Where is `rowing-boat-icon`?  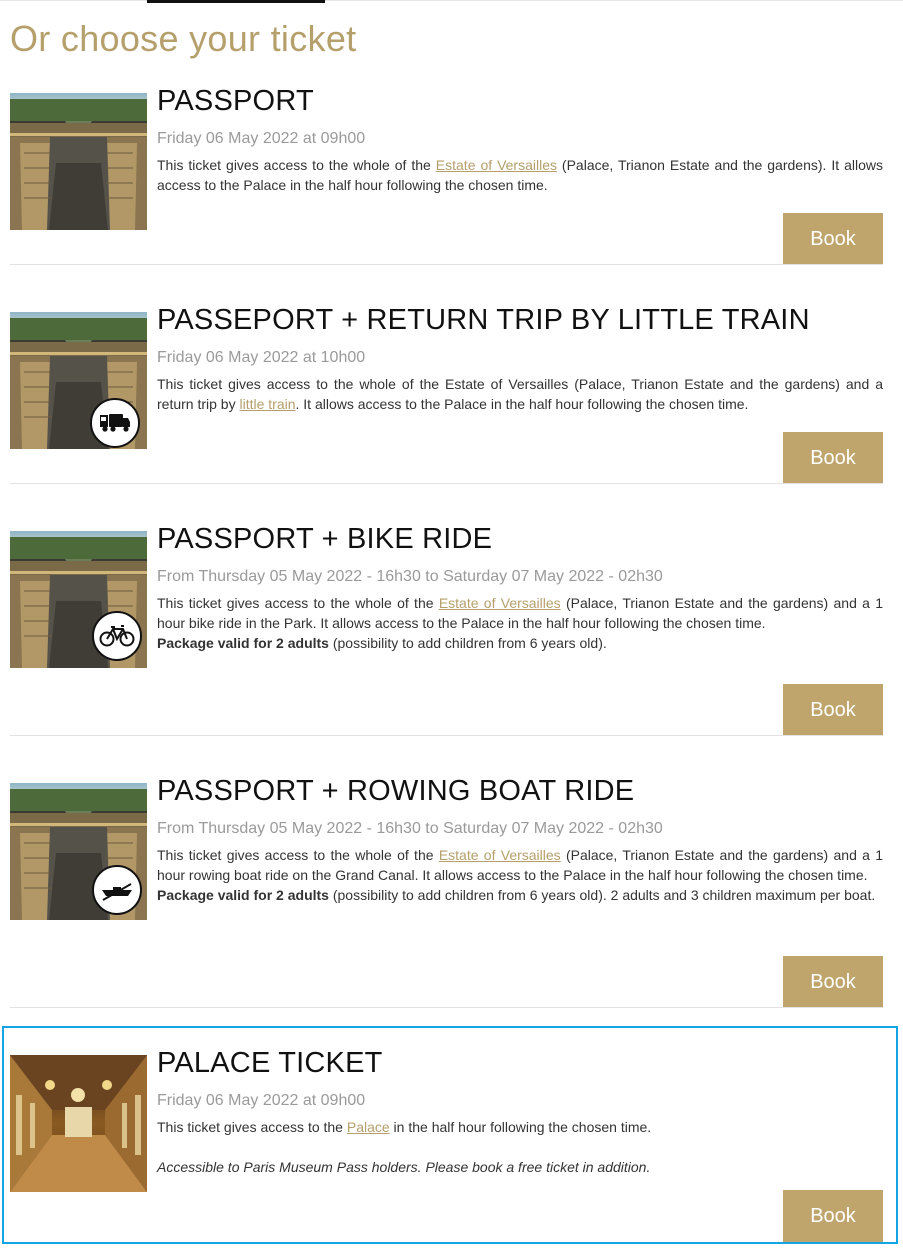
rowing-boat-icon is located at coordinates (117, 890).